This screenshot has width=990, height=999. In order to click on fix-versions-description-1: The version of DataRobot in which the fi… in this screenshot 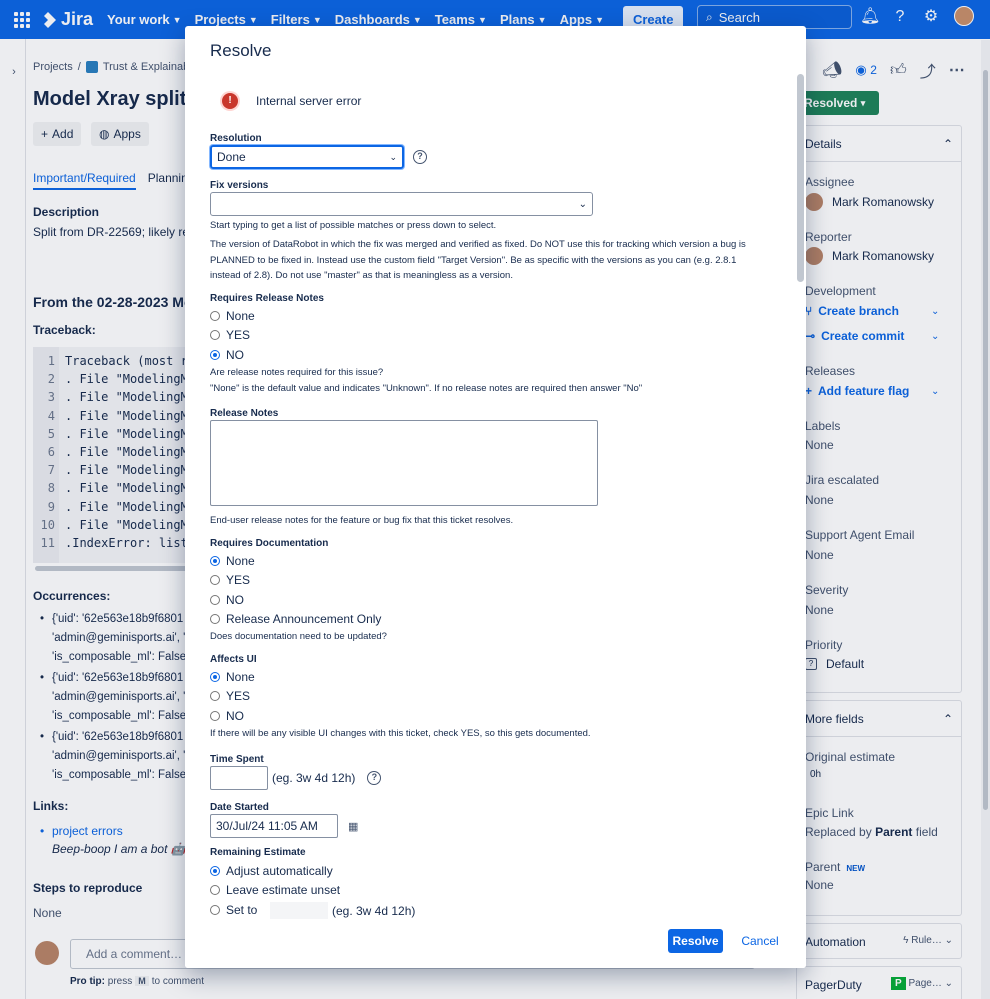, I will do `click(478, 244)`.